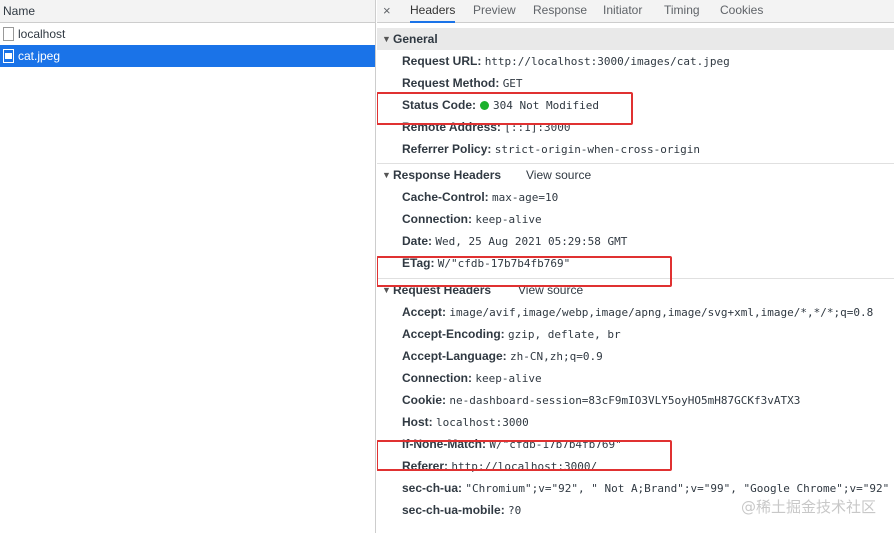 The image size is (894, 533). What do you see at coordinates (187, 56) in the screenshot?
I see `request-row-cat-jpeg: cat.jpeg` at bounding box center [187, 56].